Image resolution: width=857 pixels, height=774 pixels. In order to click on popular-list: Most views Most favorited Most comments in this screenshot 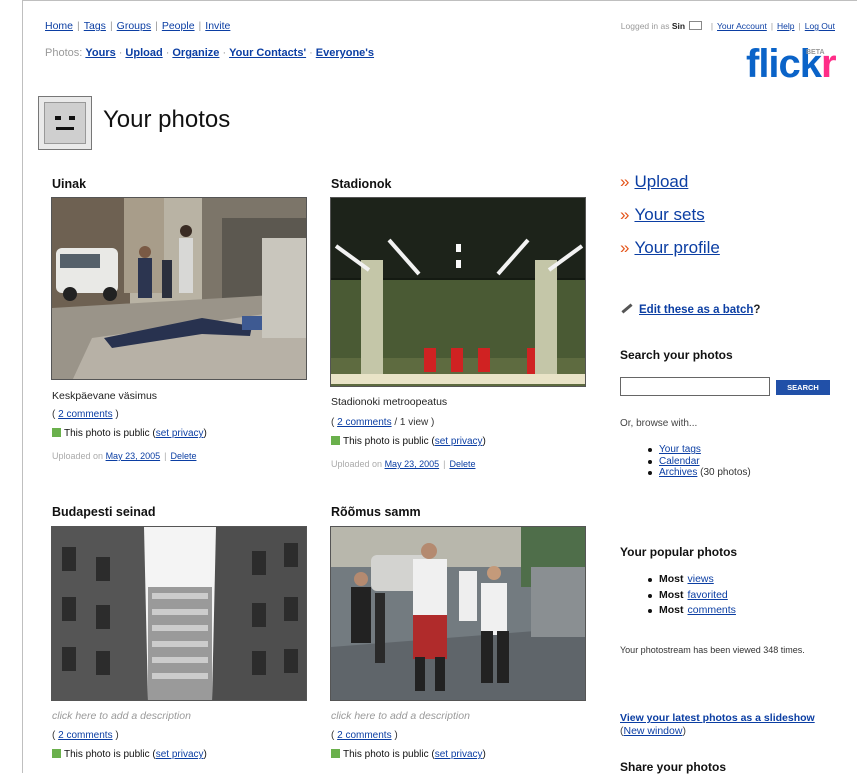, I will do `click(692, 595)`.